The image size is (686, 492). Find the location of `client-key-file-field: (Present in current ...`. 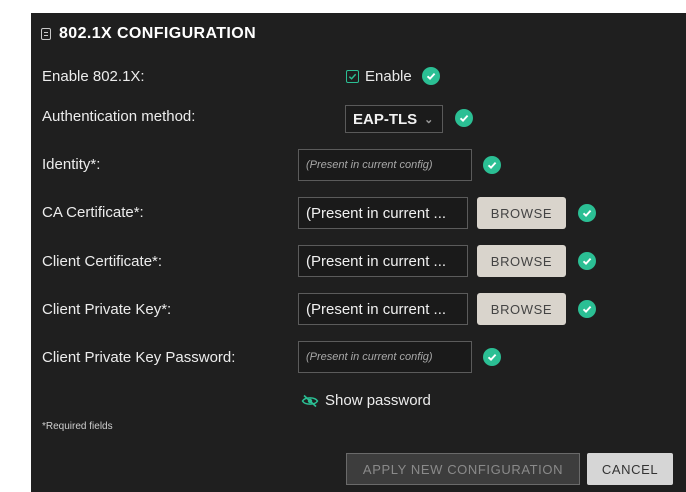

client-key-file-field: (Present in current ... is located at coordinates (383, 309).